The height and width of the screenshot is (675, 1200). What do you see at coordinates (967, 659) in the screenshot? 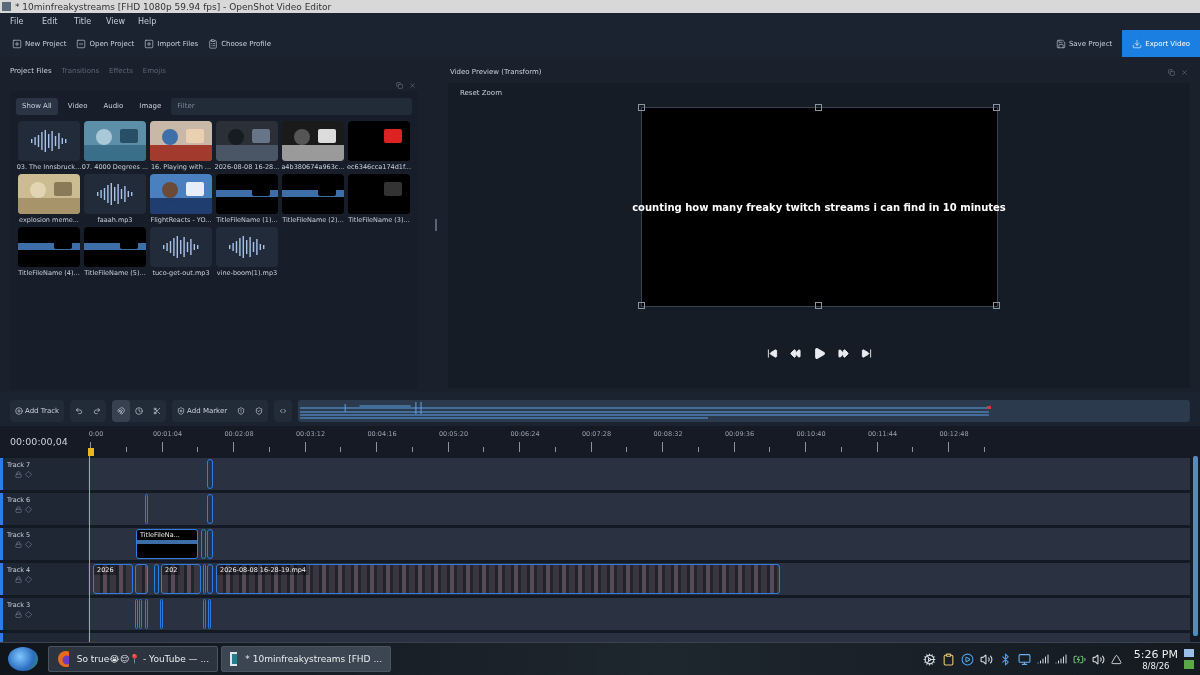
I see `media-player-icon` at bounding box center [967, 659].